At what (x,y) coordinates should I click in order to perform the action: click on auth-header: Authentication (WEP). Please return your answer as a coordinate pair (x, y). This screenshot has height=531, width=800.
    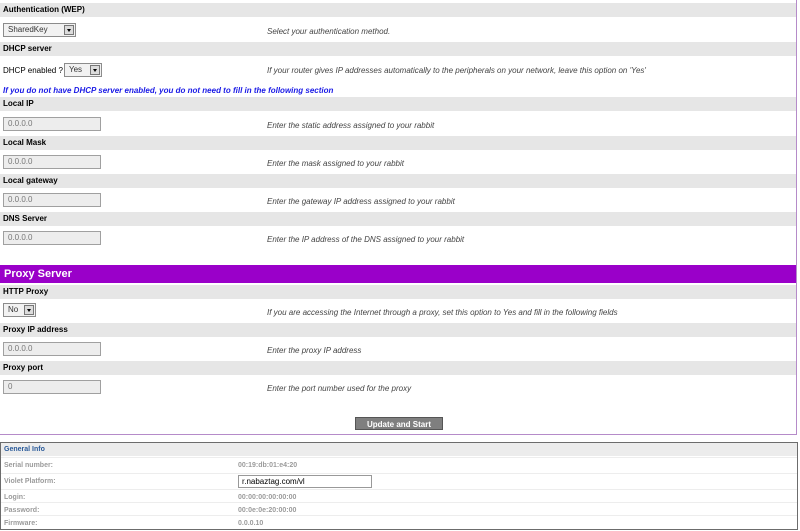
    Looking at the image, I should click on (398, 10).